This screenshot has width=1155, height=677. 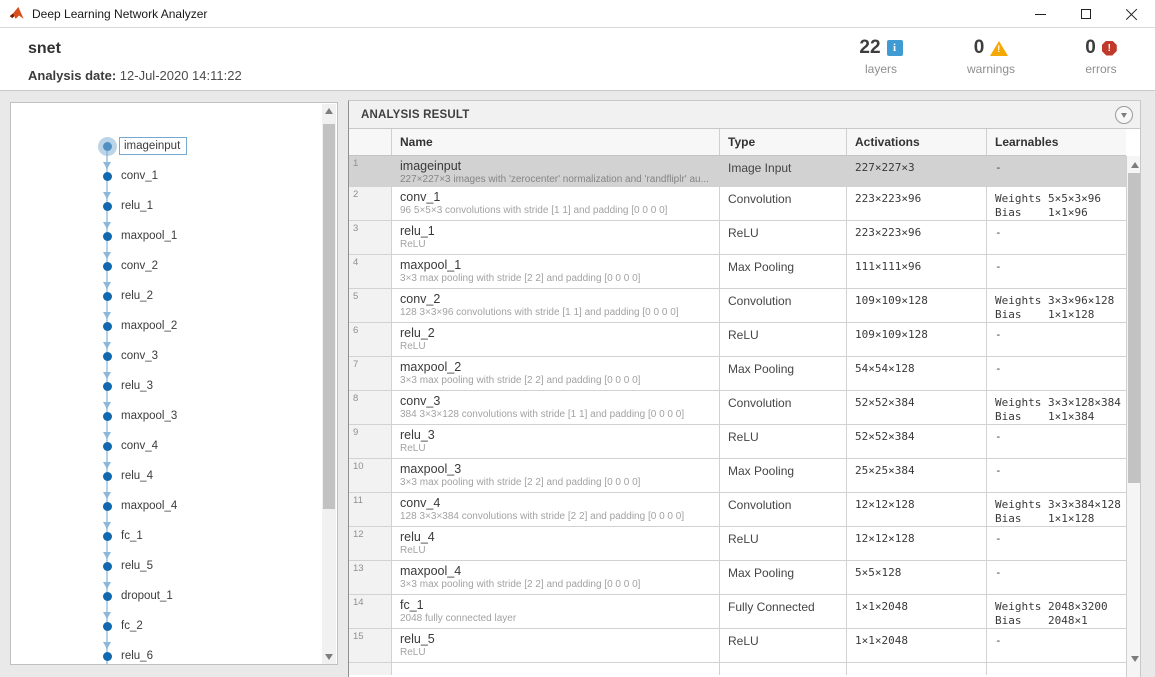 I want to click on graph-node: maxpool_3, so click(x=140, y=416).